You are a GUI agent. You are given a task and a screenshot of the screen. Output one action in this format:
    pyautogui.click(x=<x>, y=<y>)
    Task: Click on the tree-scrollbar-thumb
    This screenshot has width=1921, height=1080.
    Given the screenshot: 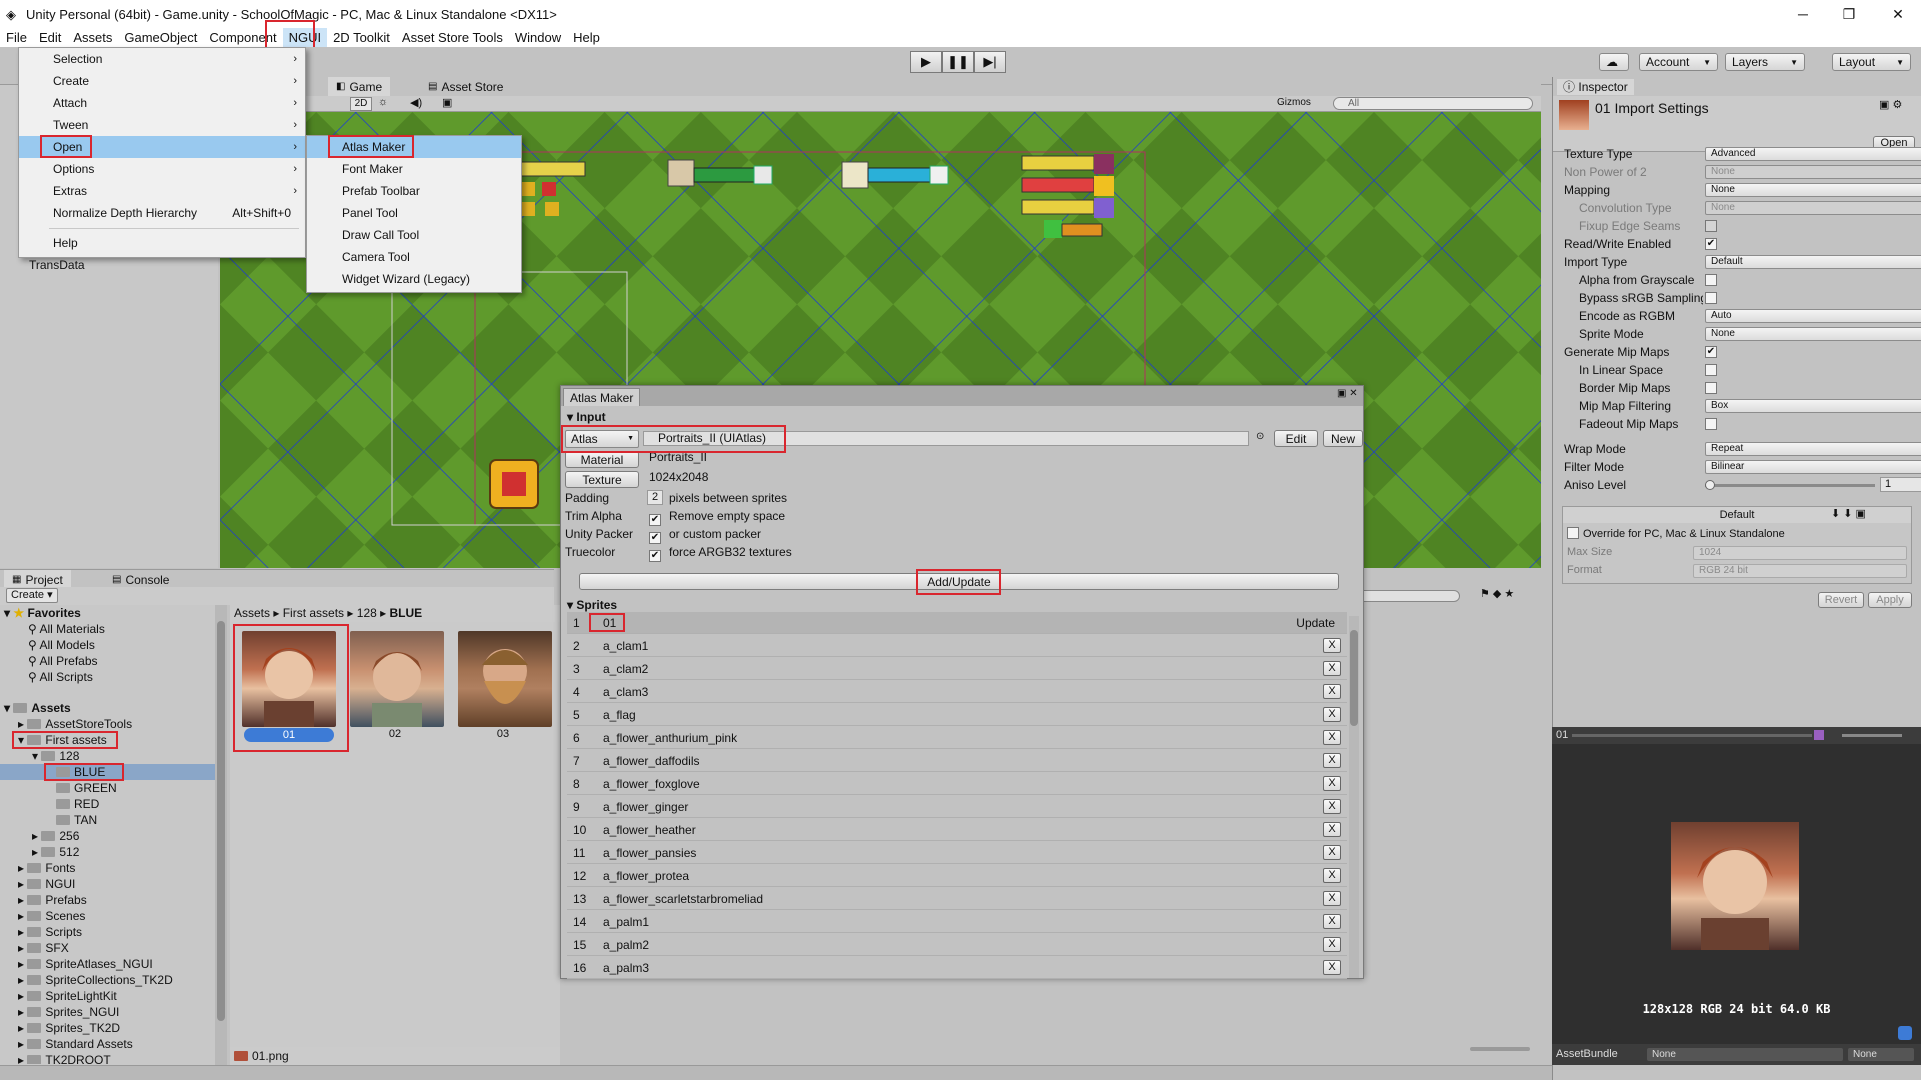 What is the action you would take?
    pyautogui.click(x=221, y=821)
    